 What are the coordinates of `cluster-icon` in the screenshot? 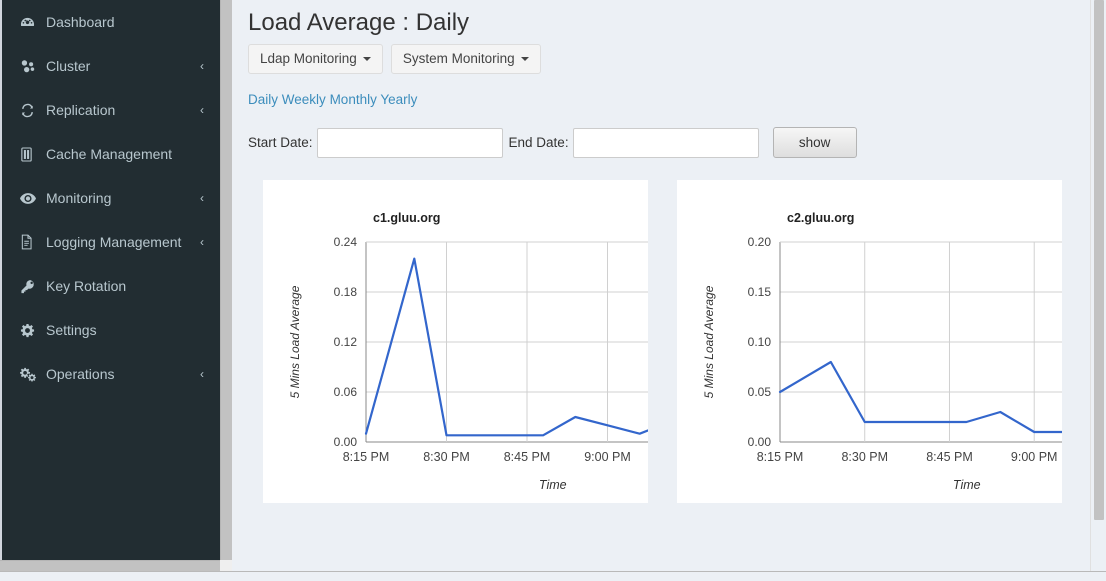 It's located at (31, 66).